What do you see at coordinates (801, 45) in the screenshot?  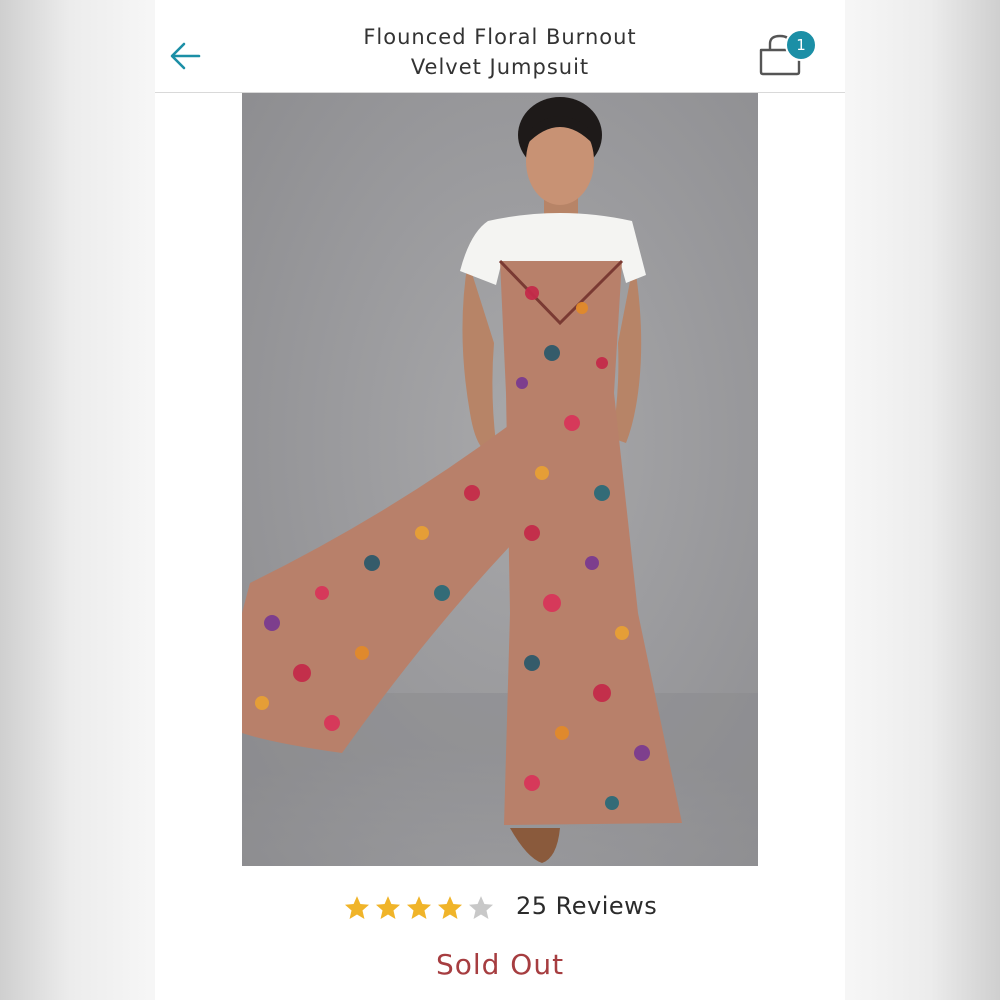 I see `cart-count-badge: 1` at bounding box center [801, 45].